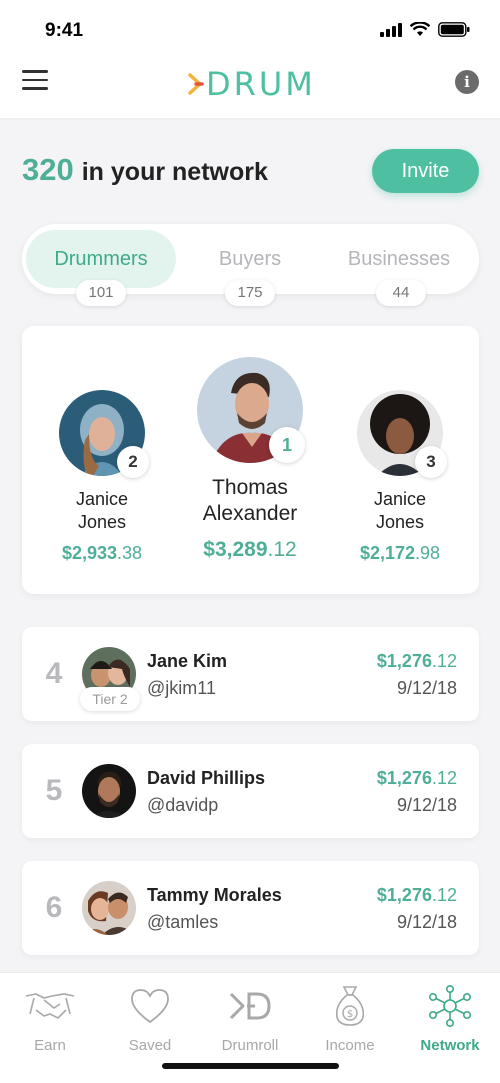  What do you see at coordinates (387, 553) in the screenshot?
I see `amount-dollars: $2,172` at bounding box center [387, 553].